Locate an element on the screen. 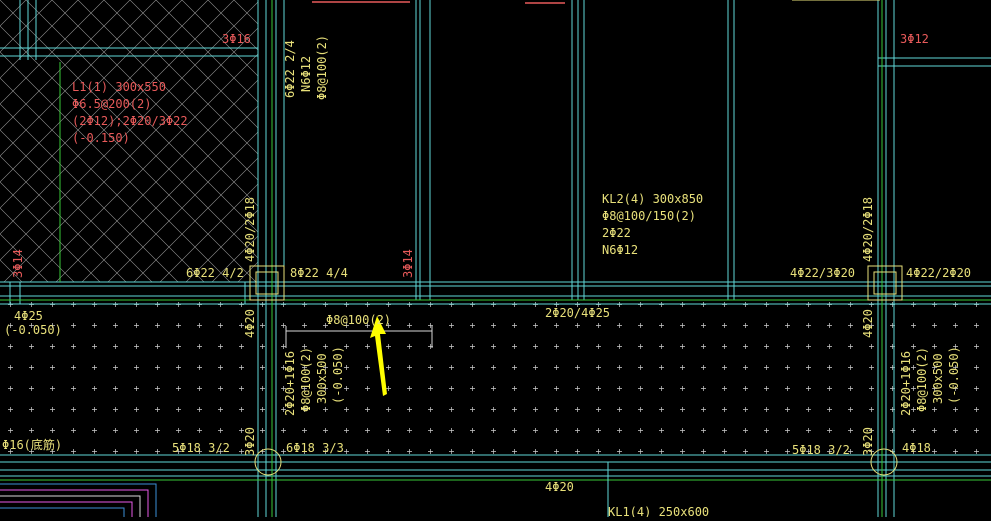 This screenshot has width=991, height=521. left-red-3phi14: 3Φ14 is located at coordinates (18, 263).